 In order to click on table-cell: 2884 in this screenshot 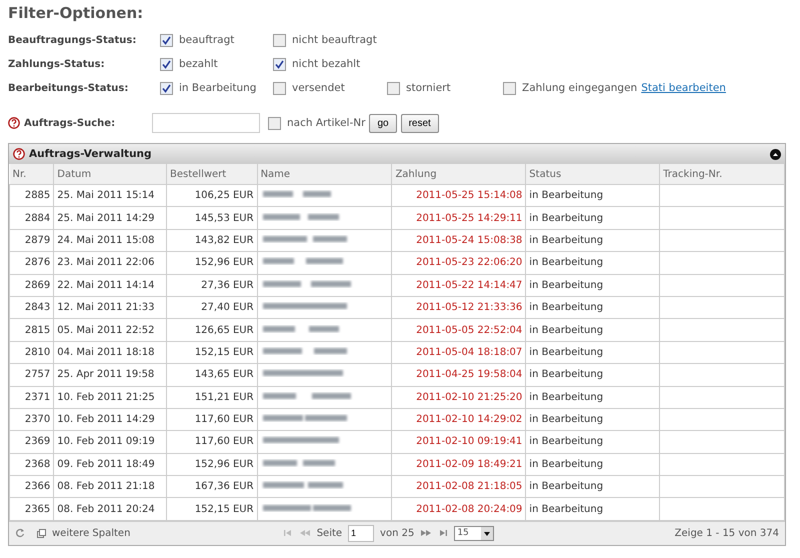, I will do `click(32, 218)`.